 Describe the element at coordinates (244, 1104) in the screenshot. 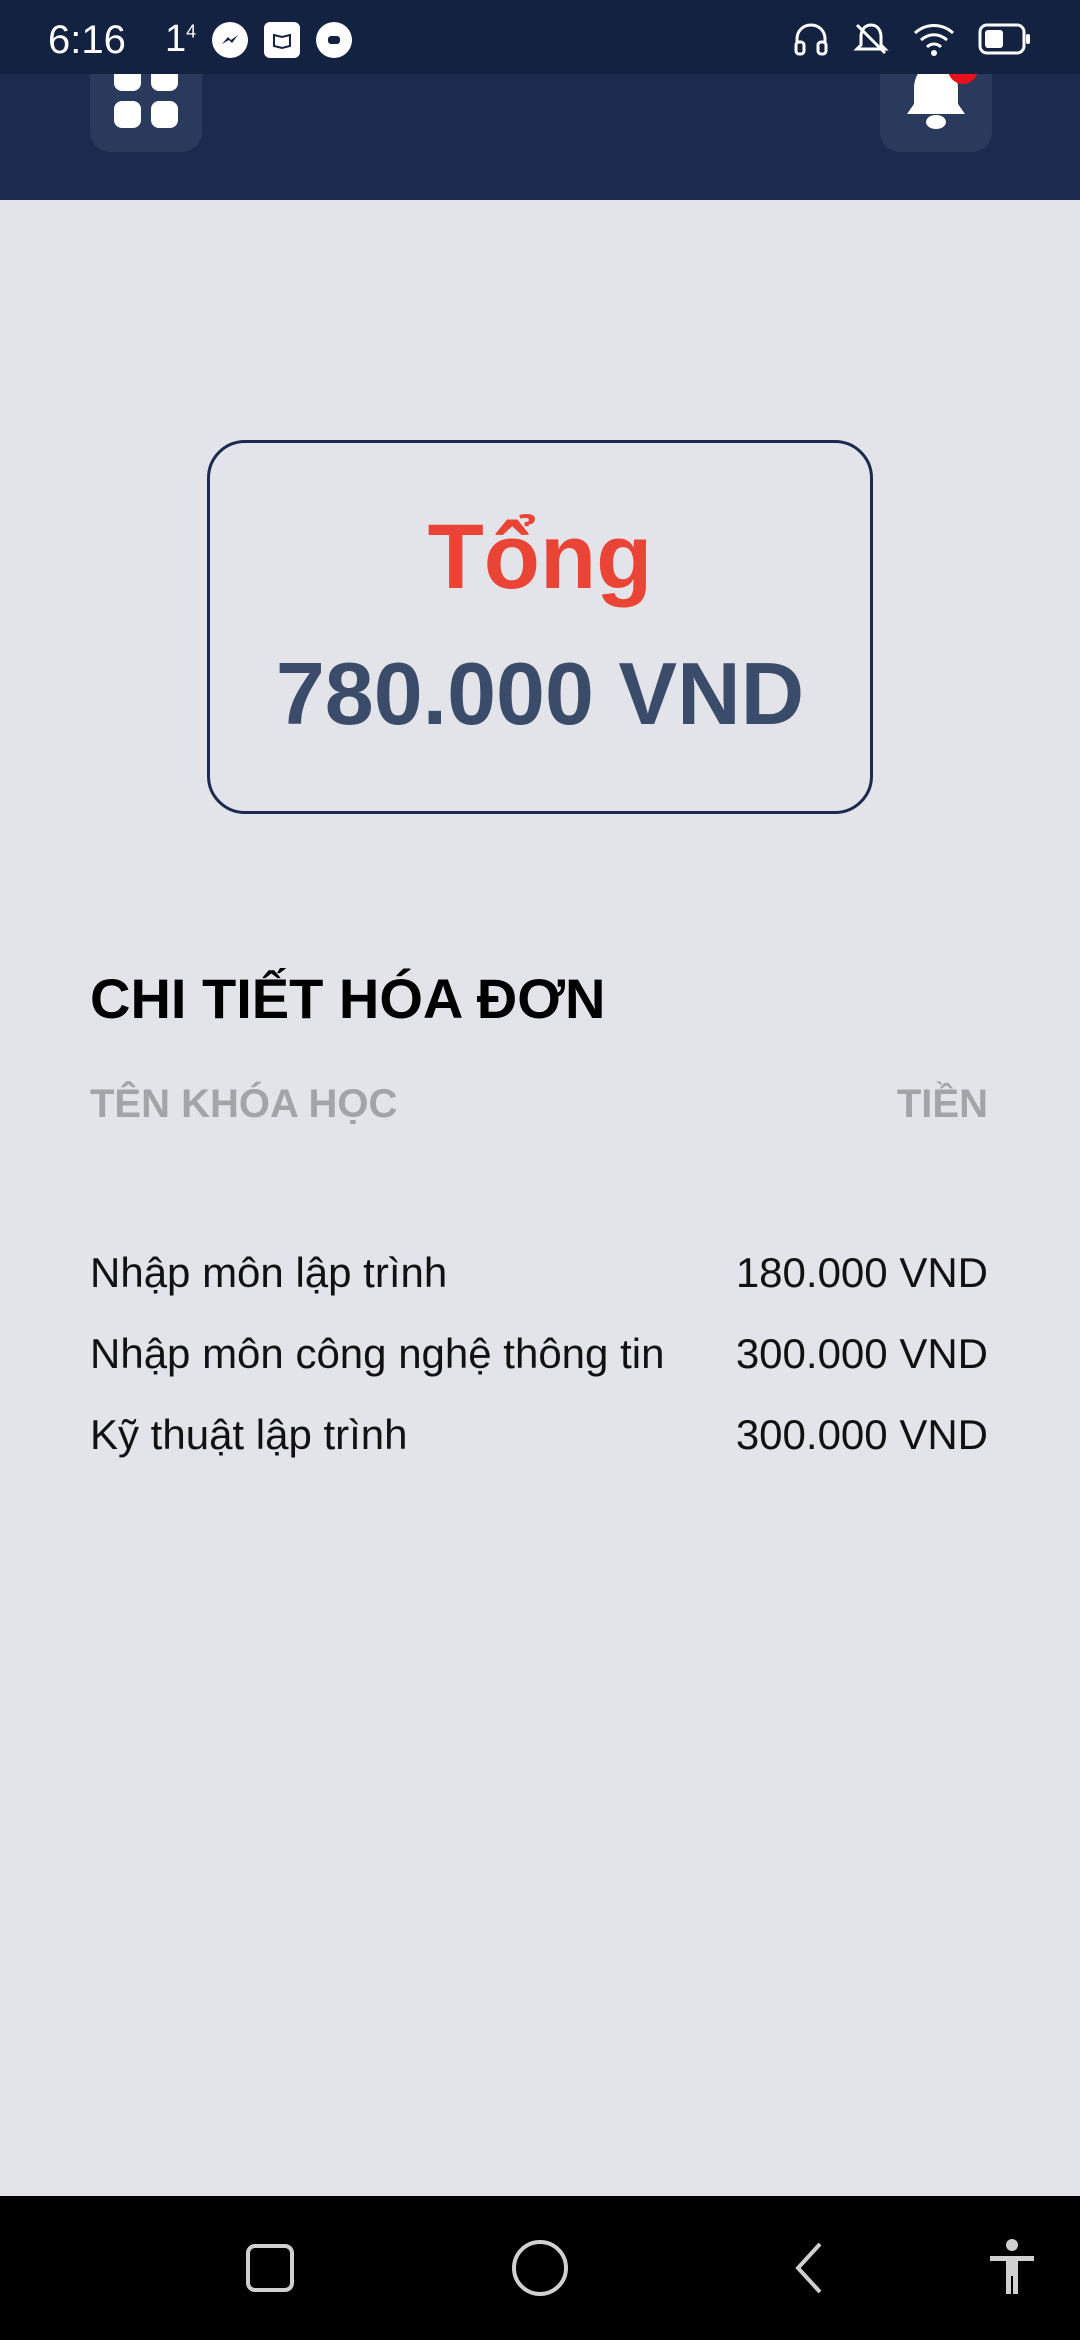

I see `column-header-course: TÊN KHÓA HỌC` at that location.